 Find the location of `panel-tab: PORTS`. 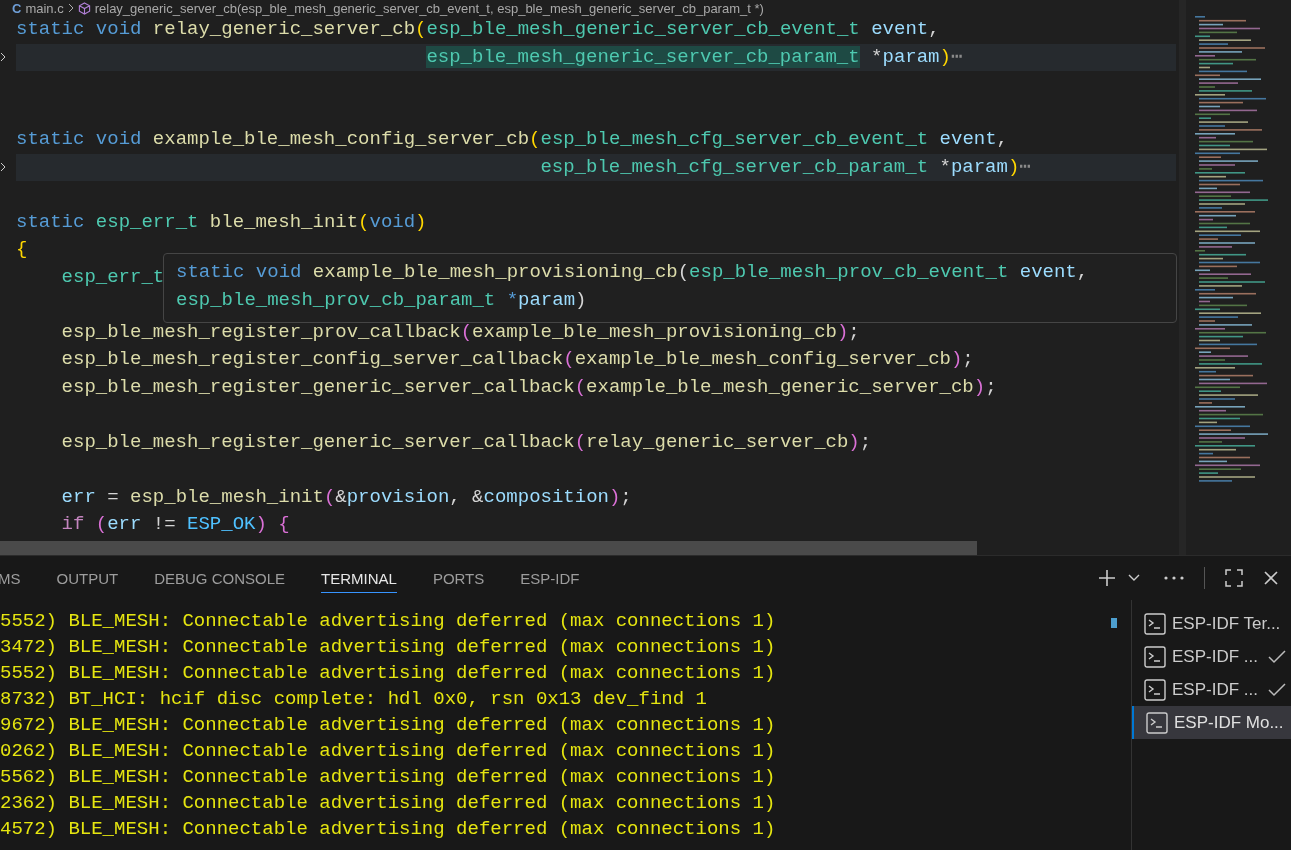

panel-tab: PORTS is located at coordinates (458, 578).